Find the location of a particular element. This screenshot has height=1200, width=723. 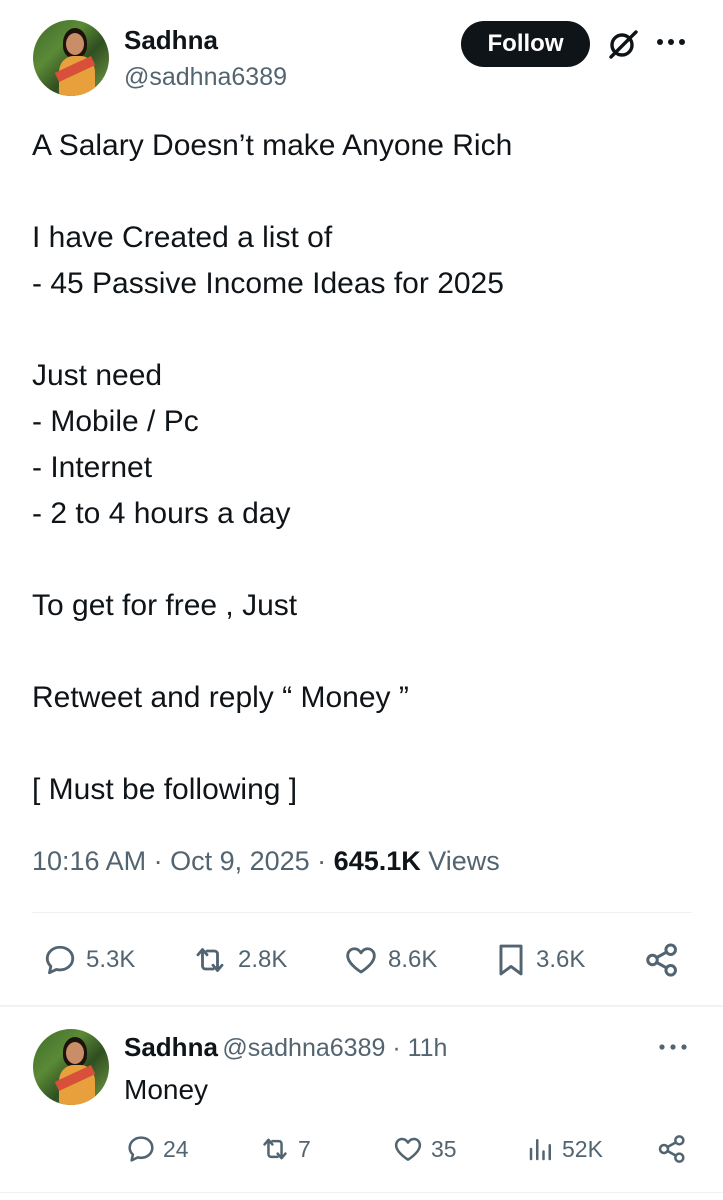

reply-more-icon is located at coordinates (673, 1047).